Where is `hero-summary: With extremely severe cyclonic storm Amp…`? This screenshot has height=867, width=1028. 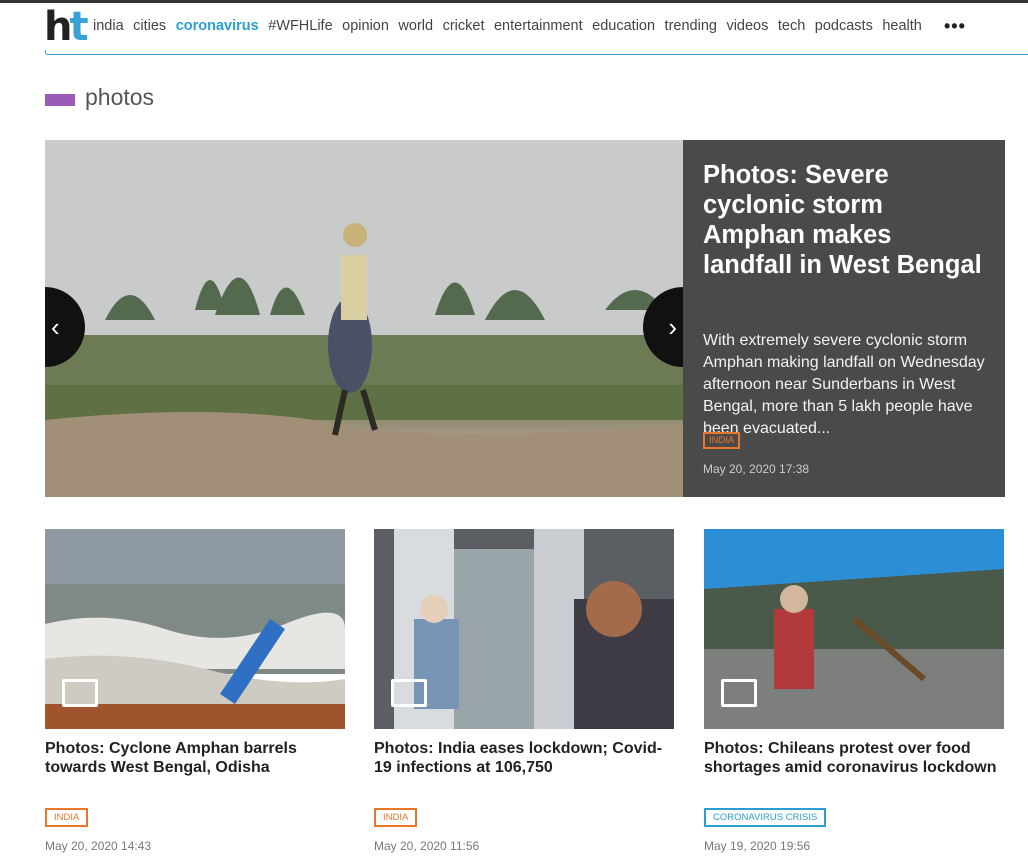
hero-summary: With extremely severe cyclonic storm Amp… is located at coordinates (844, 384).